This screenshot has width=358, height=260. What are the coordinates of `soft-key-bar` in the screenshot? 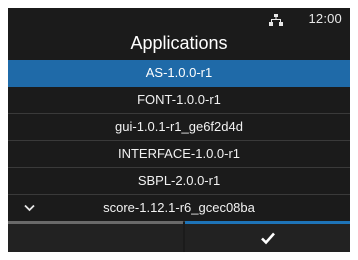 It's located at (179, 236).